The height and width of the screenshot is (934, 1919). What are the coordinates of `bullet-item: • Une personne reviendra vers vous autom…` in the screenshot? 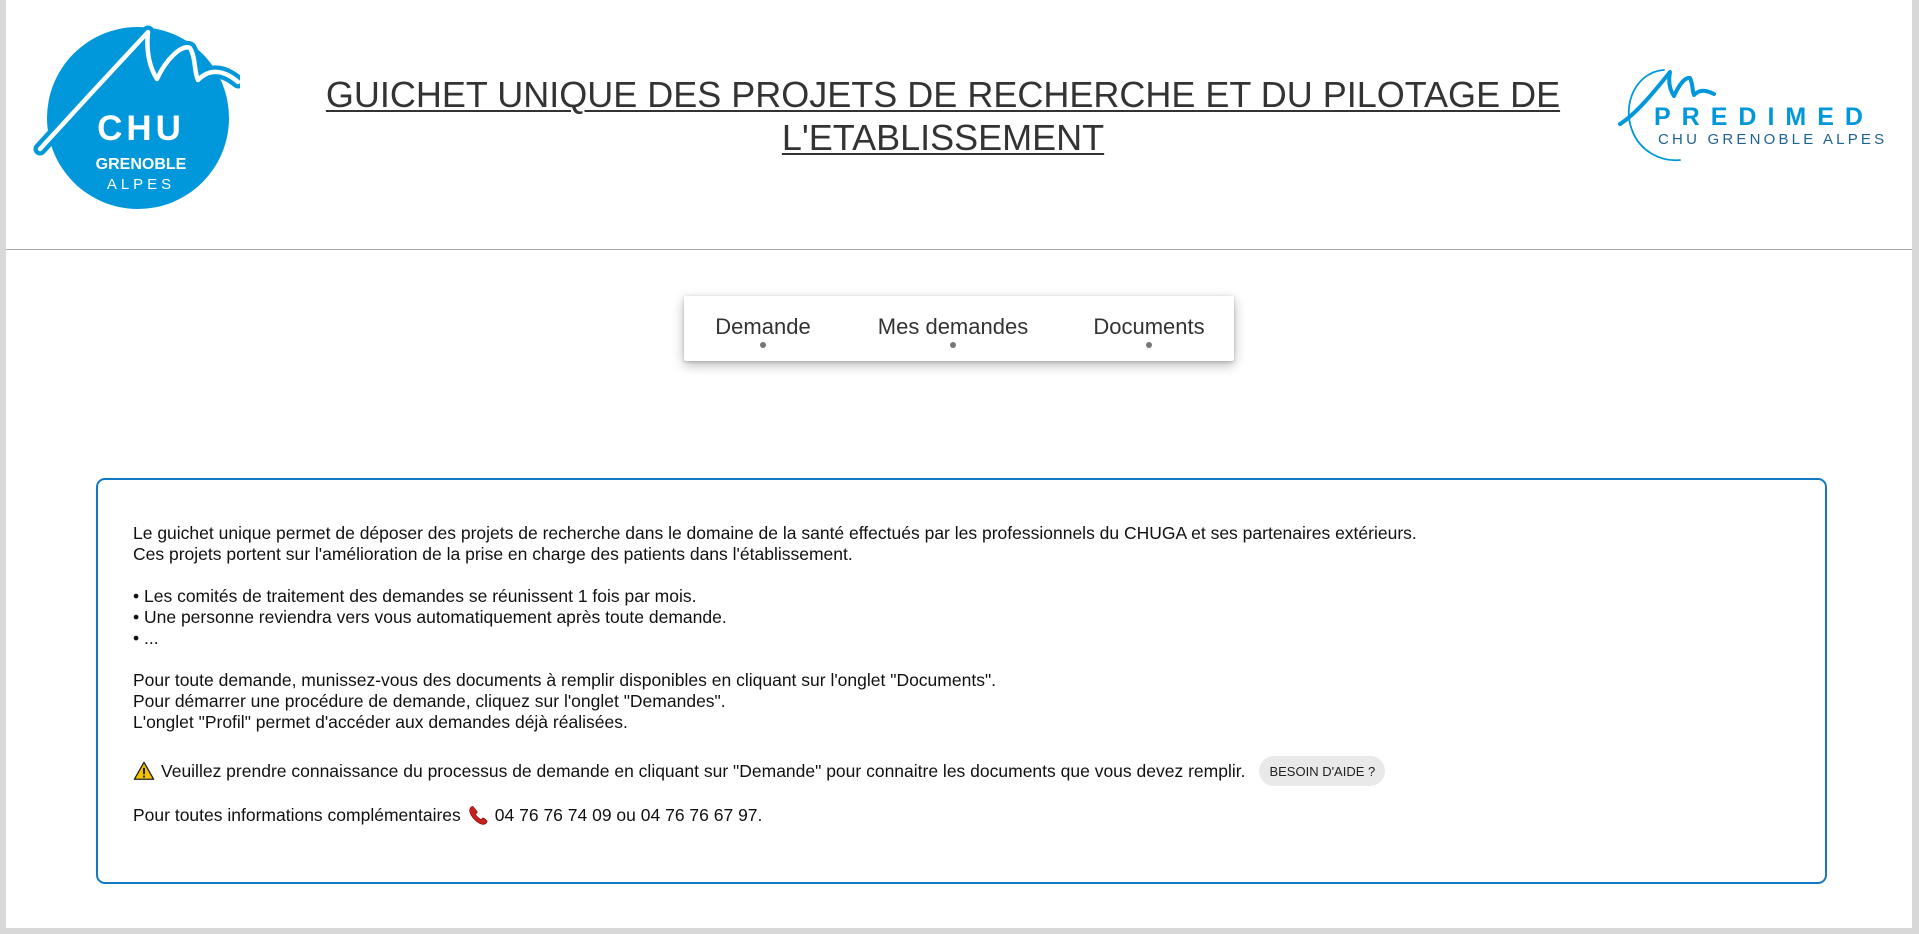 It's located at (430, 617).